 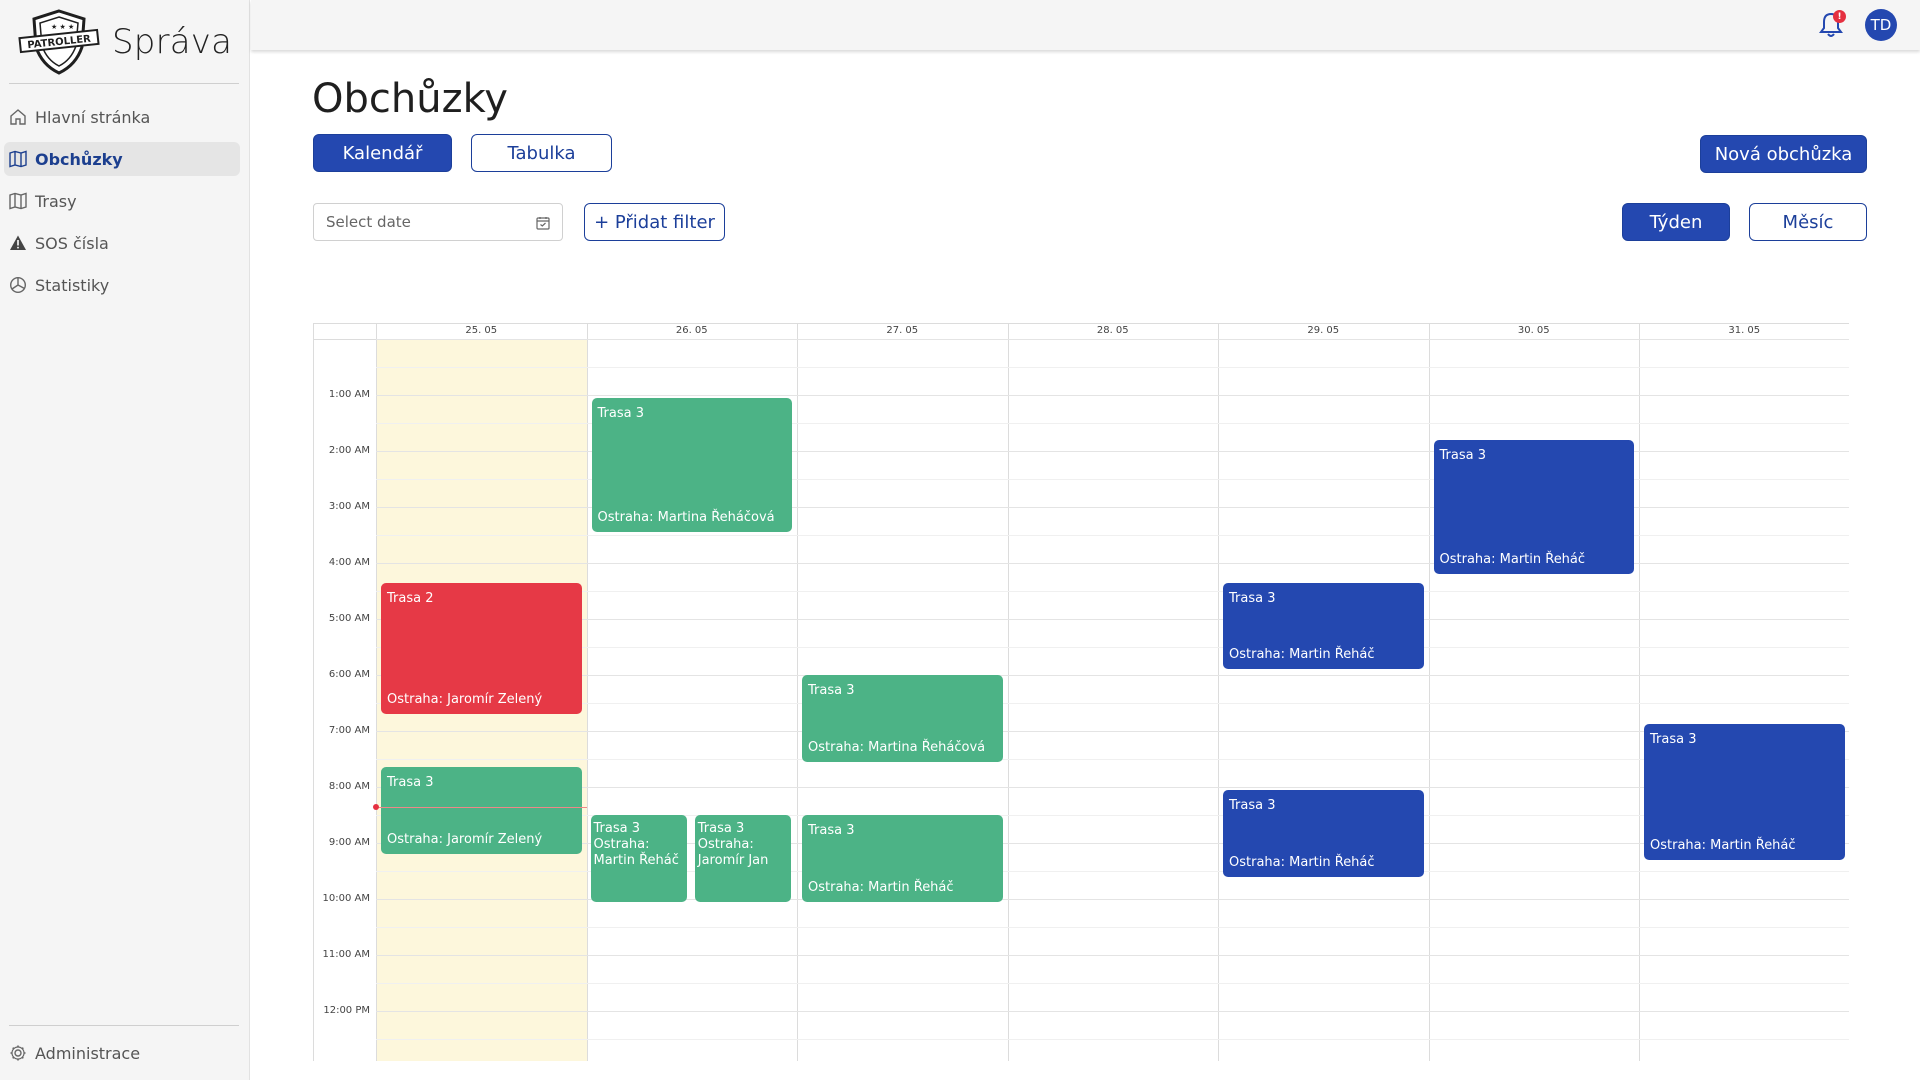 What do you see at coordinates (382, 153) in the screenshot?
I see `calendar-view-button: Kalendář` at bounding box center [382, 153].